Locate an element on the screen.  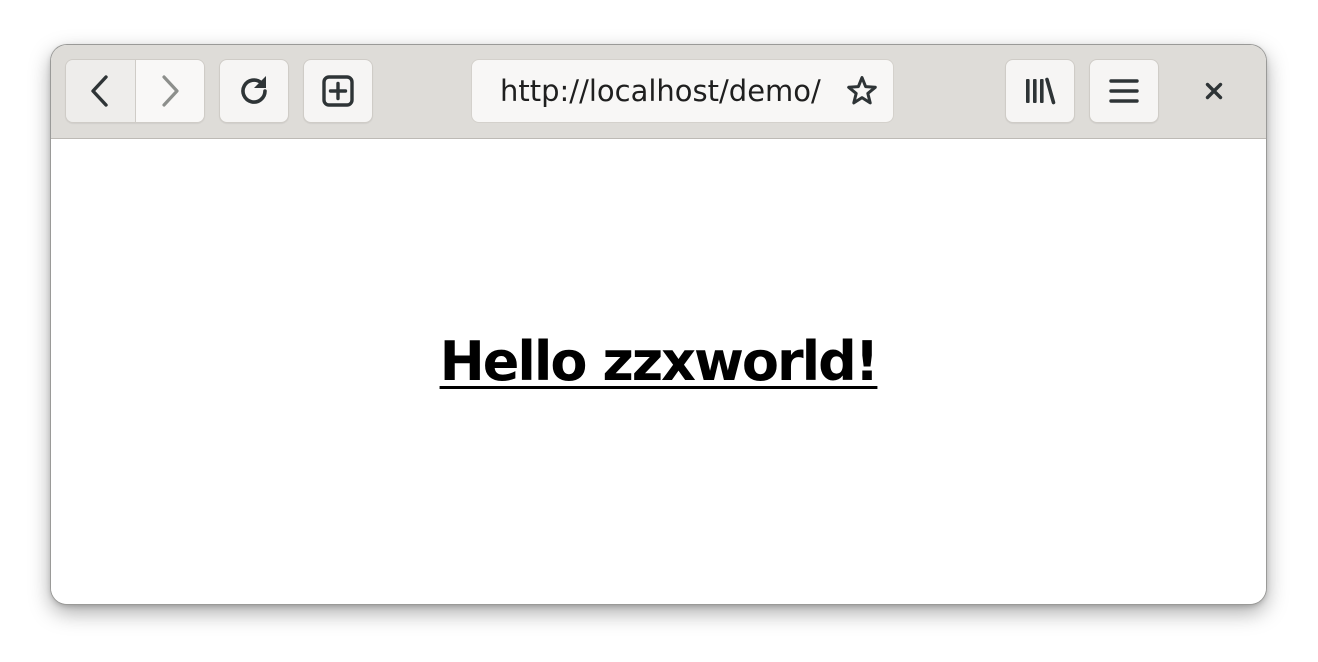
heading-link: Hello zzxworld! is located at coordinates (660, 361).